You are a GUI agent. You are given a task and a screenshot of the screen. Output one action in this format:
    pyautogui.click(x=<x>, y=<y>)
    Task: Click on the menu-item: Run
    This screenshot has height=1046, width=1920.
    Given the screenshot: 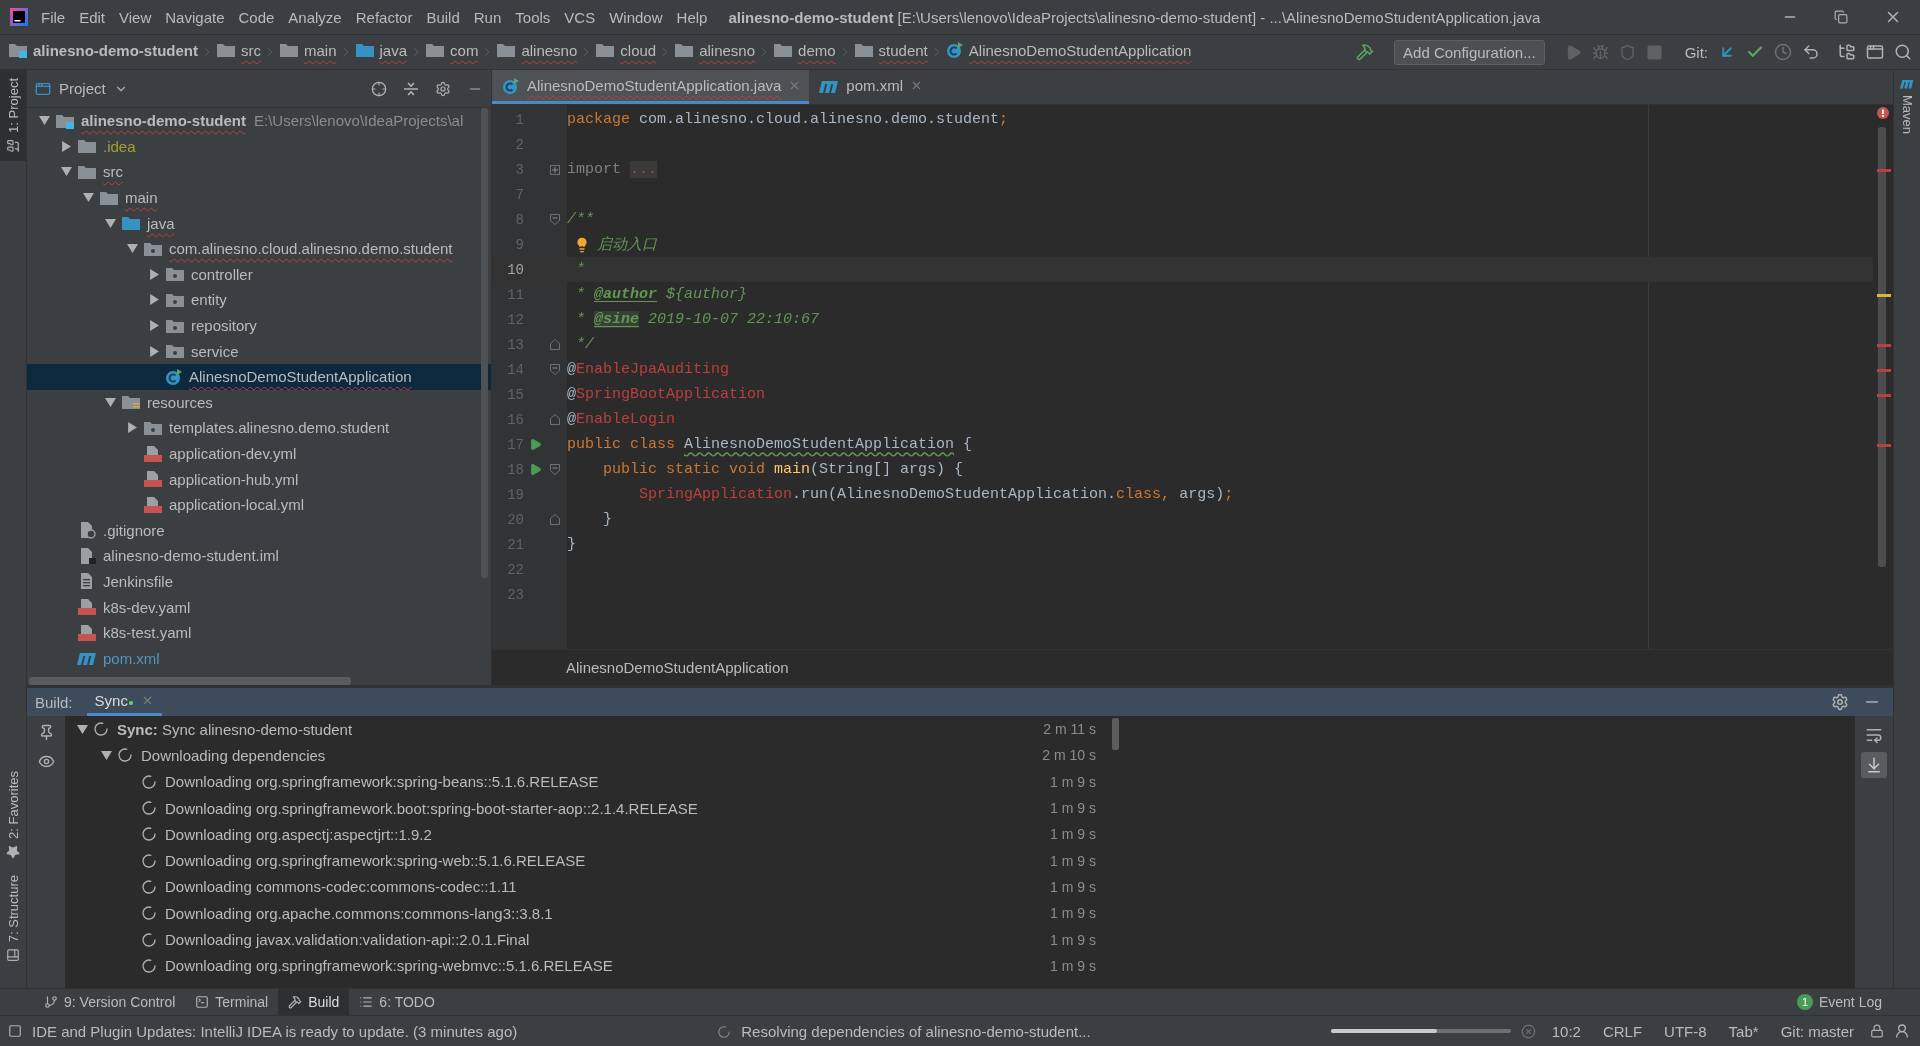 What is the action you would take?
    pyautogui.click(x=487, y=17)
    